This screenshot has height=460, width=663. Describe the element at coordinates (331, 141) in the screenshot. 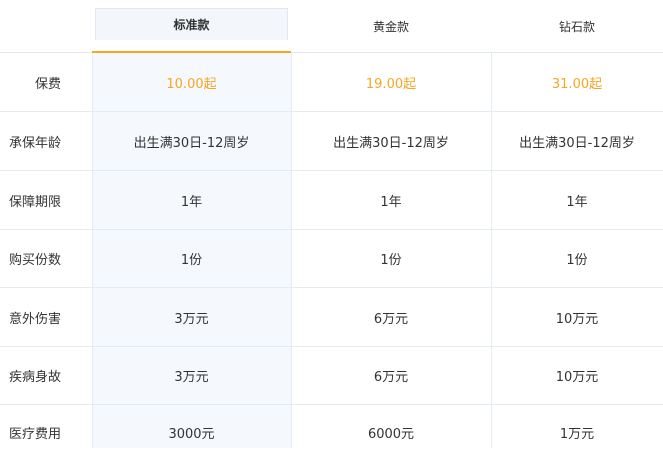

I see `table-row-age: 承保年龄 出生满30日-12周岁 出生满30日-12周岁 出生满30日-12周岁` at that location.